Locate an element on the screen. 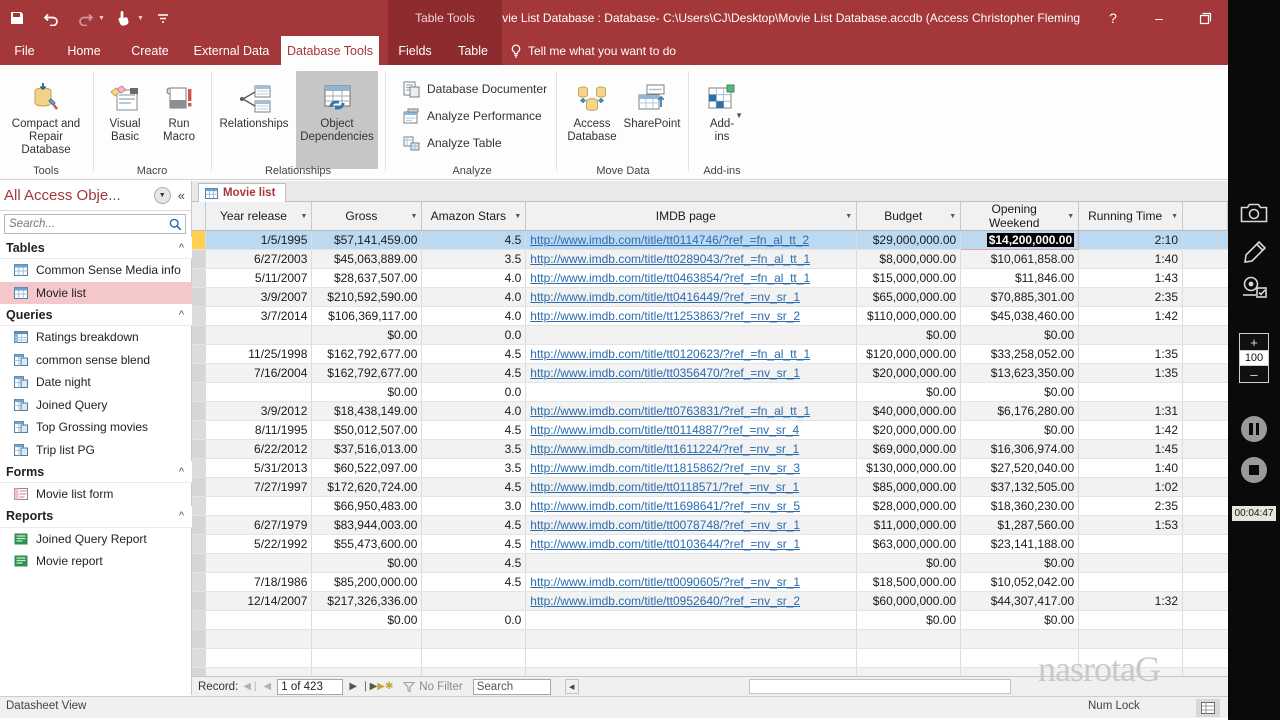 The image size is (1280, 720). cell-gross: $83,944,003.00 is located at coordinates (367, 525).